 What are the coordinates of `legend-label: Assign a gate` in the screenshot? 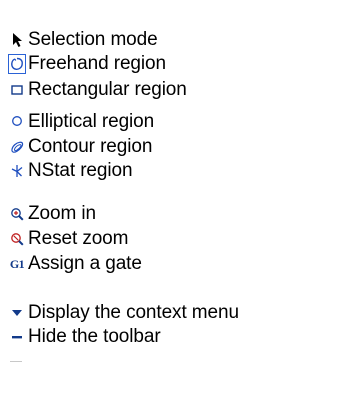 It's located at (85, 263).